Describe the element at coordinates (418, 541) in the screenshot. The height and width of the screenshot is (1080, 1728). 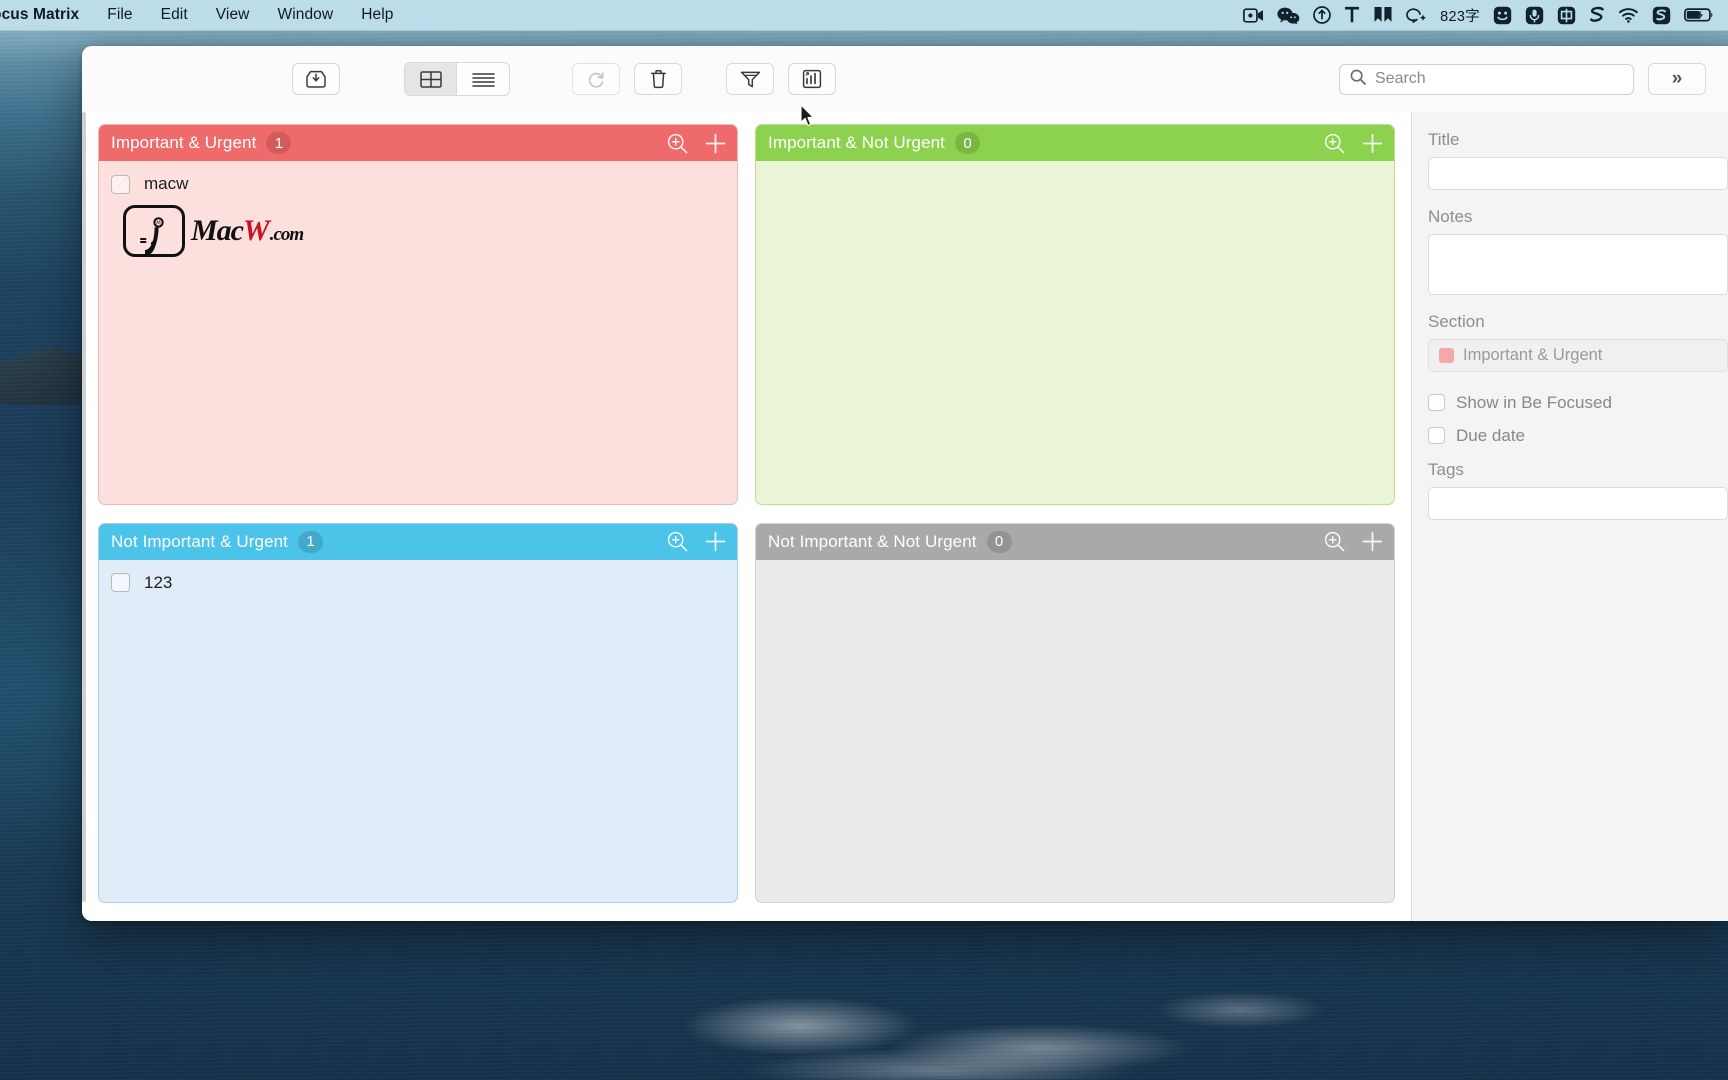
I see `quadrant-header: Not Important & Urgent 1` at that location.